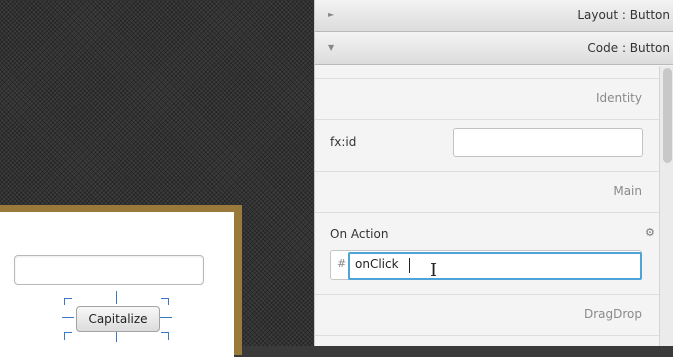 The height and width of the screenshot is (357, 673). What do you see at coordinates (434, 270) in the screenshot?
I see `ibeam-cursor-icon: I` at bounding box center [434, 270].